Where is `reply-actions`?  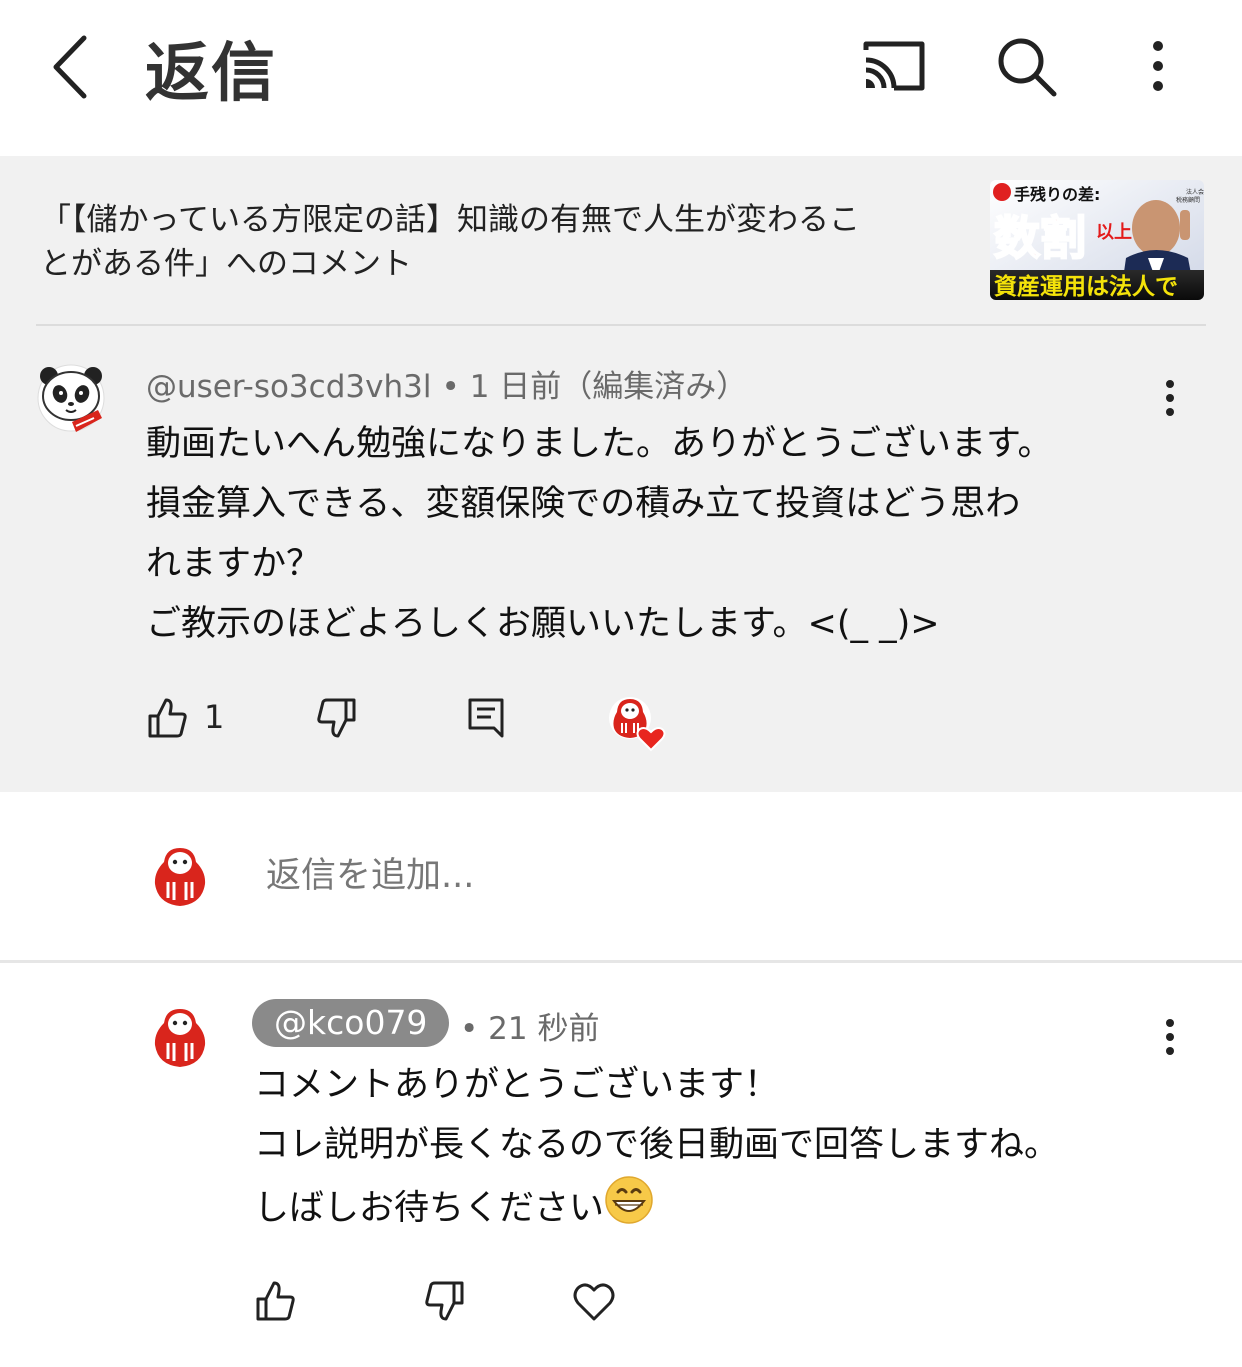
reply-actions is located at coordinates (454, 1304).